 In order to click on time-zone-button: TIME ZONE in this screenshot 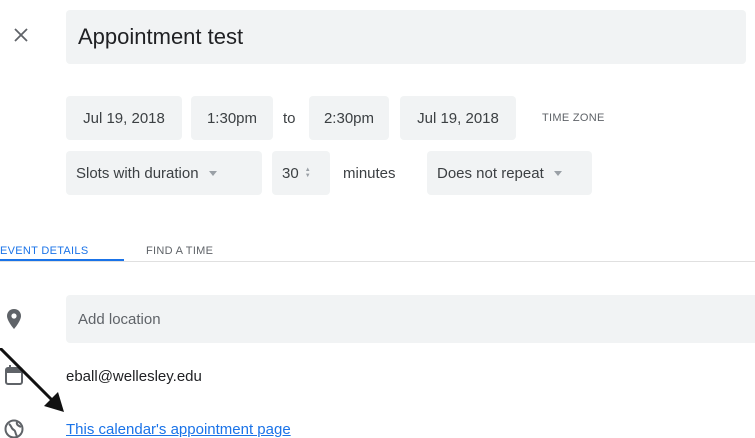, I will do `click(573, 118)`.